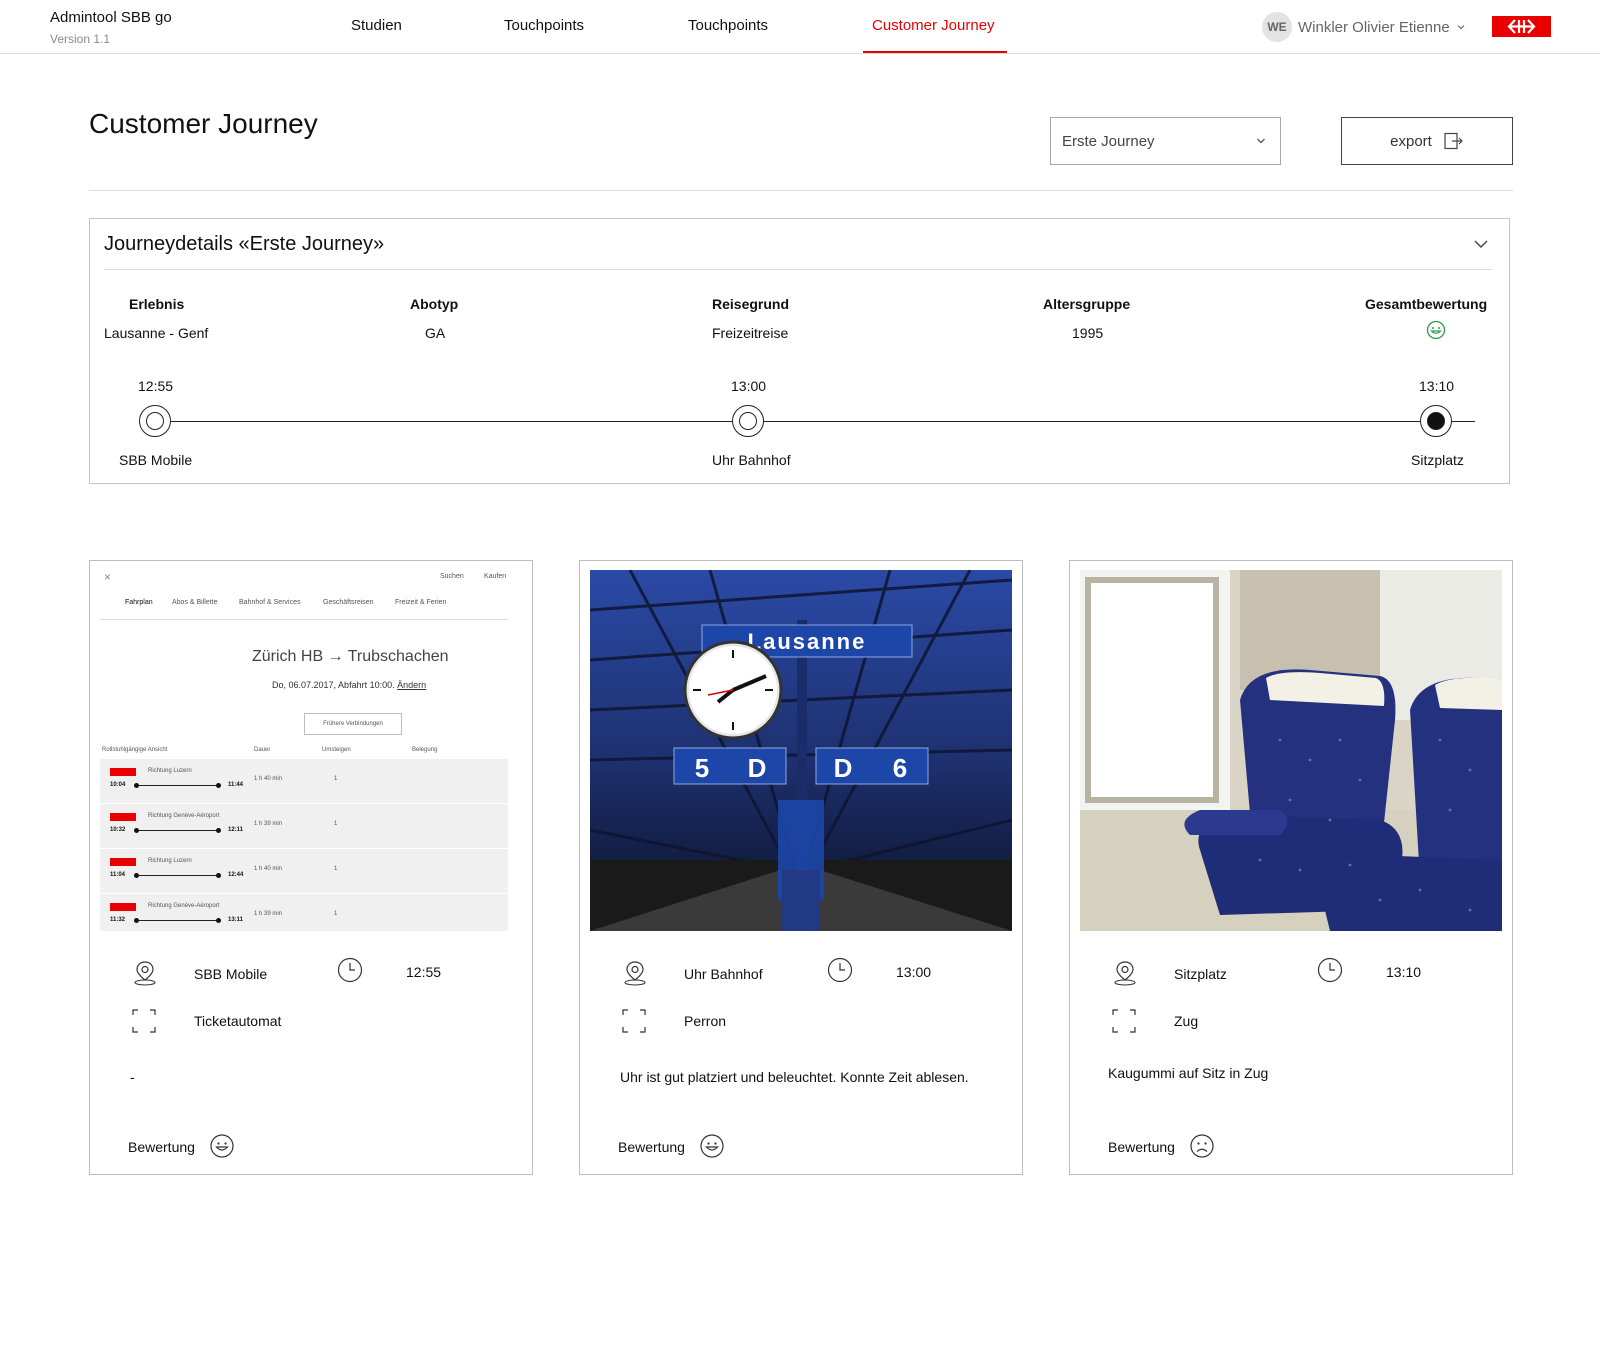 The width and height of the screenshot is (1600, 1369). Describe the element at coordinates (705, 1021) in the screenshot. I see `card-category: Perron` at that location.